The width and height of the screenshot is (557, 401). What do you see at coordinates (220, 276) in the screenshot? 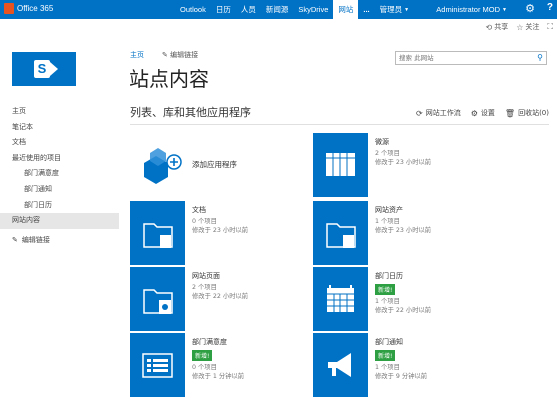
I see `tile-name: 网站页面` at bounding box center [220, 276].